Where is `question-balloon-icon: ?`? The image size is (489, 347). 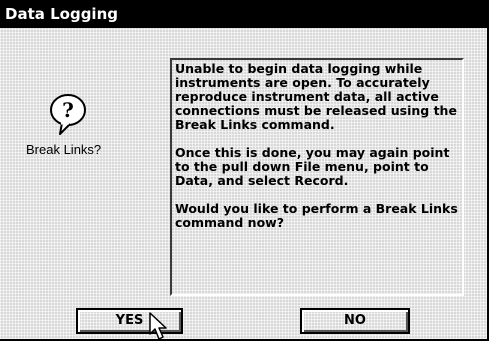
question-balloon-icon: ? is located at coordinates (68, 114).